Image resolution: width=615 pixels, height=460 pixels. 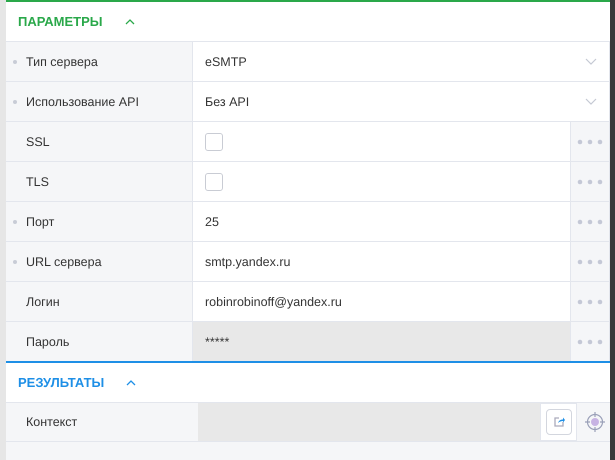 What do you see at coordinates (40, 221) in the screenshot?
I see `field-label: Порт` at bounding box center [40, 221].